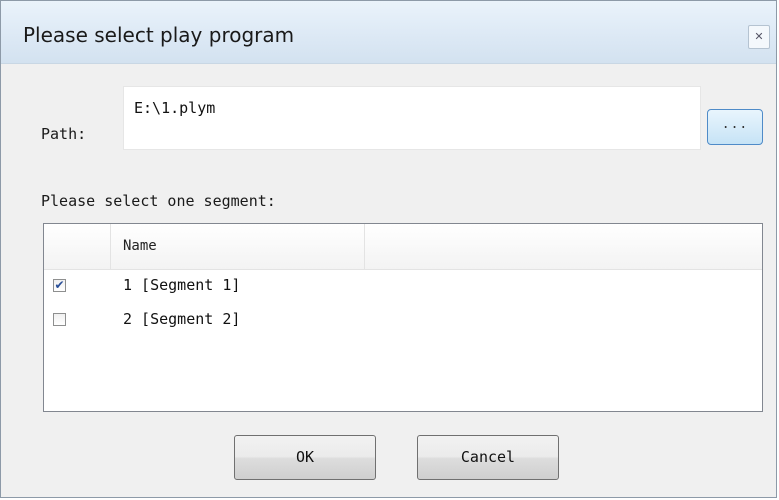 The width and height of the screenshot is (779, 500). Describe the element at coordinates (403, 321) in the screenshot. I see `list-item: 2 [Segment 2]` at that location.